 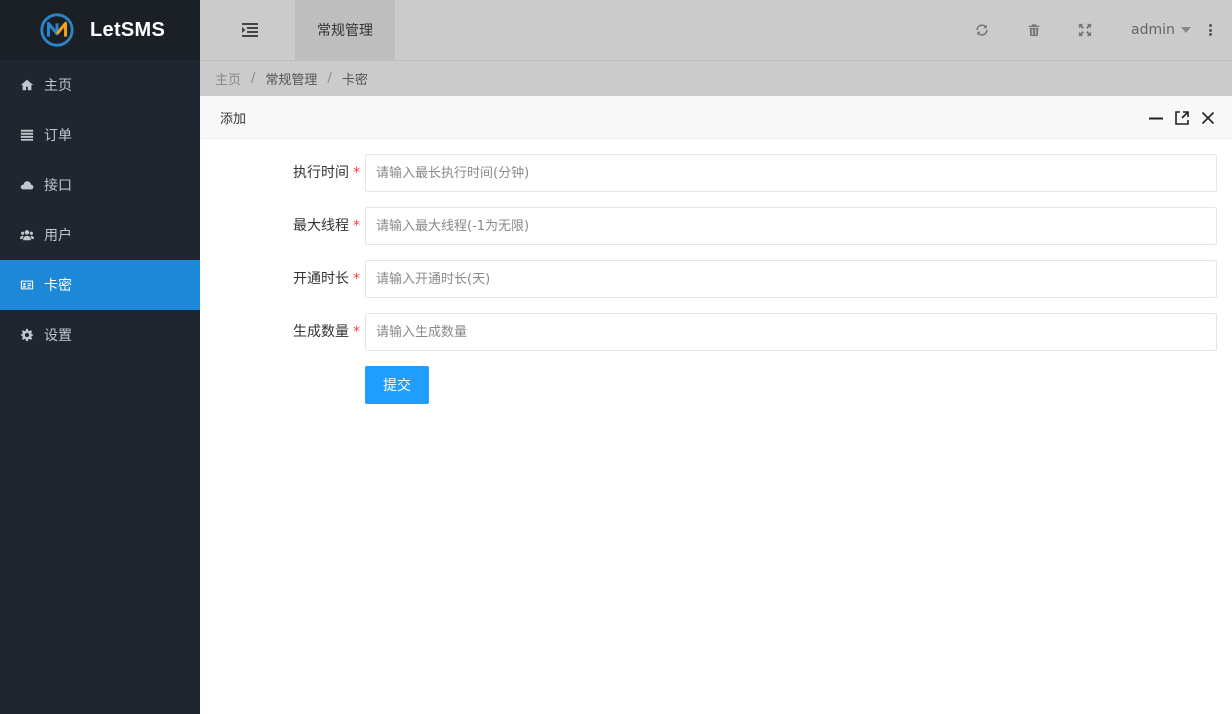 I want to click on cloud-icon, so click(x=27, y=185).